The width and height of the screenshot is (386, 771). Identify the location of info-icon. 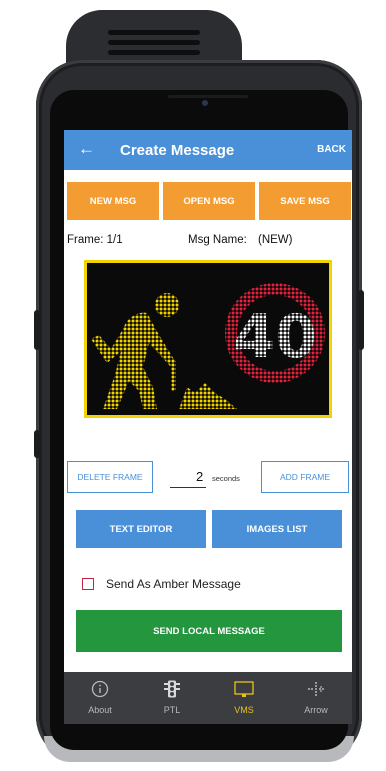
(100, 689).